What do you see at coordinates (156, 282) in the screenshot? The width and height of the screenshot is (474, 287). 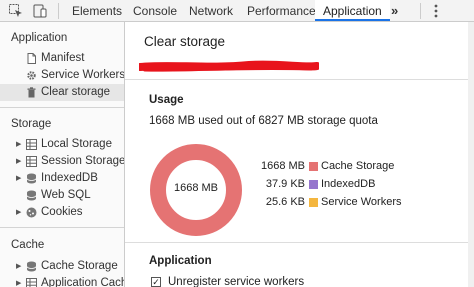 I see `unregister-service-workers-checkbox: ✓` at bounding box center [156, 282].